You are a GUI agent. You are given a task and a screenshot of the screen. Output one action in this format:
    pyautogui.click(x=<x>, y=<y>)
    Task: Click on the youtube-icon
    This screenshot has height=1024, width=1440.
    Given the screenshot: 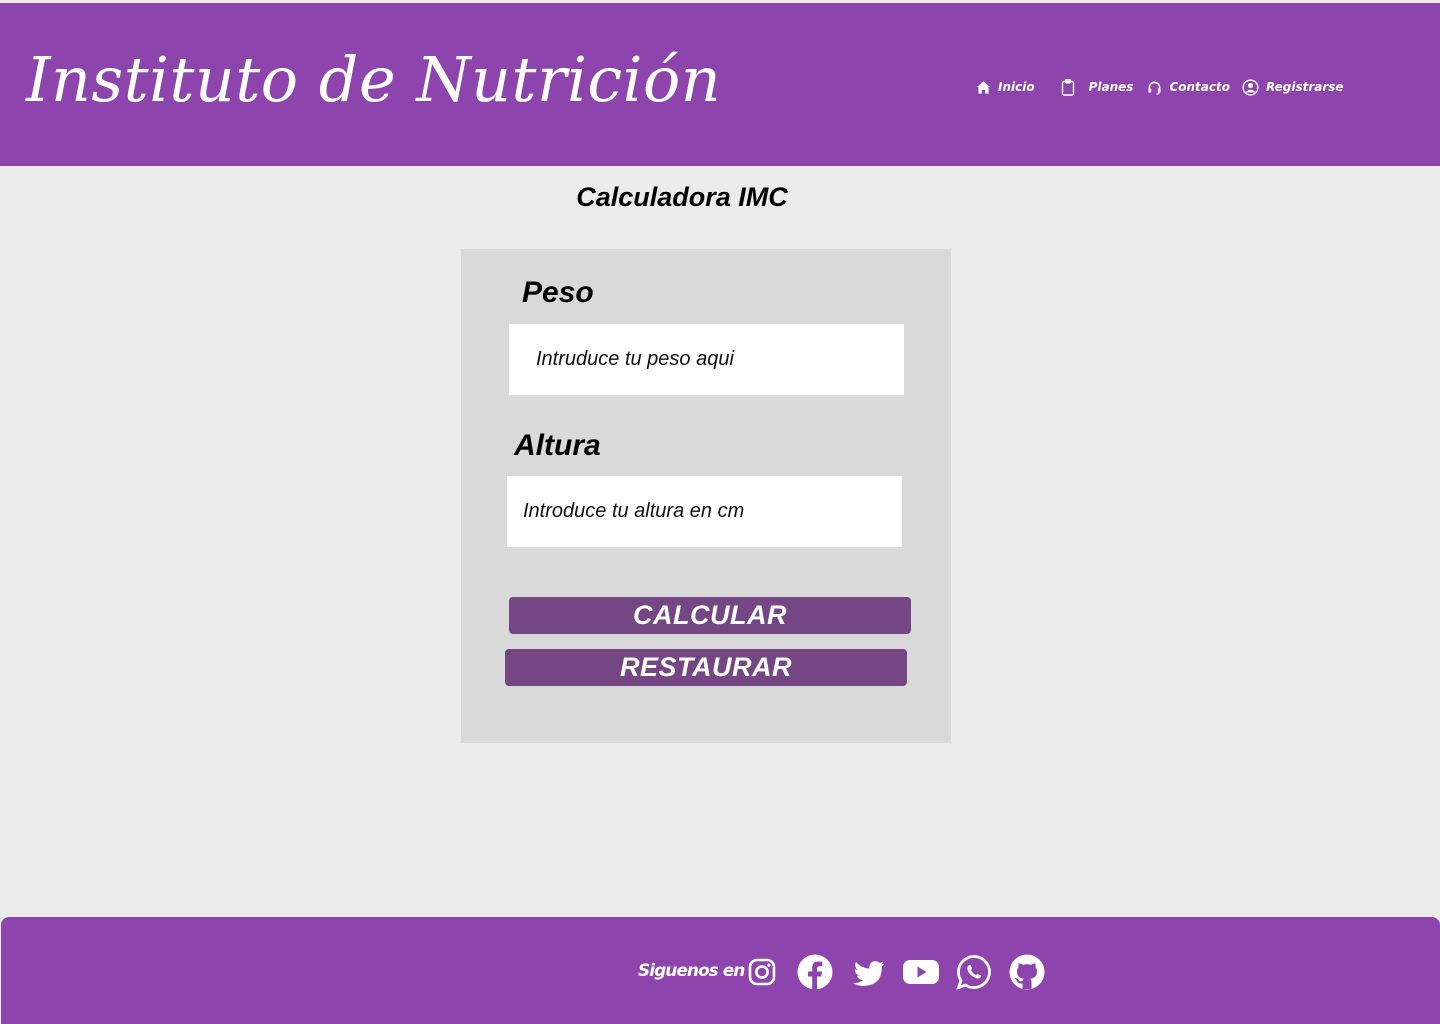 What is the action you would take?
    pyautogui.click(x=921, y=972)
    